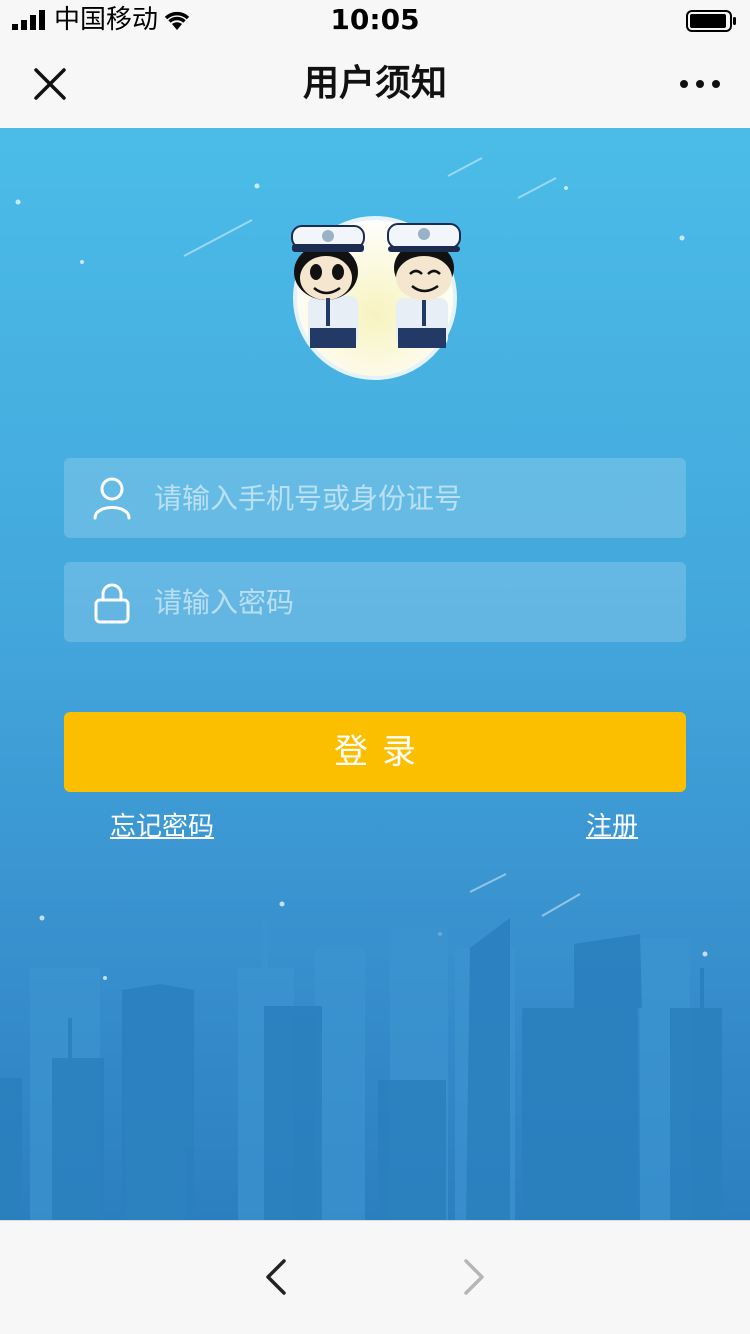 This screenshot has height=1334, width=750. Describe the element at coordinates (375, 752) in the screenshot. I see `login-button: 登录` at that location.